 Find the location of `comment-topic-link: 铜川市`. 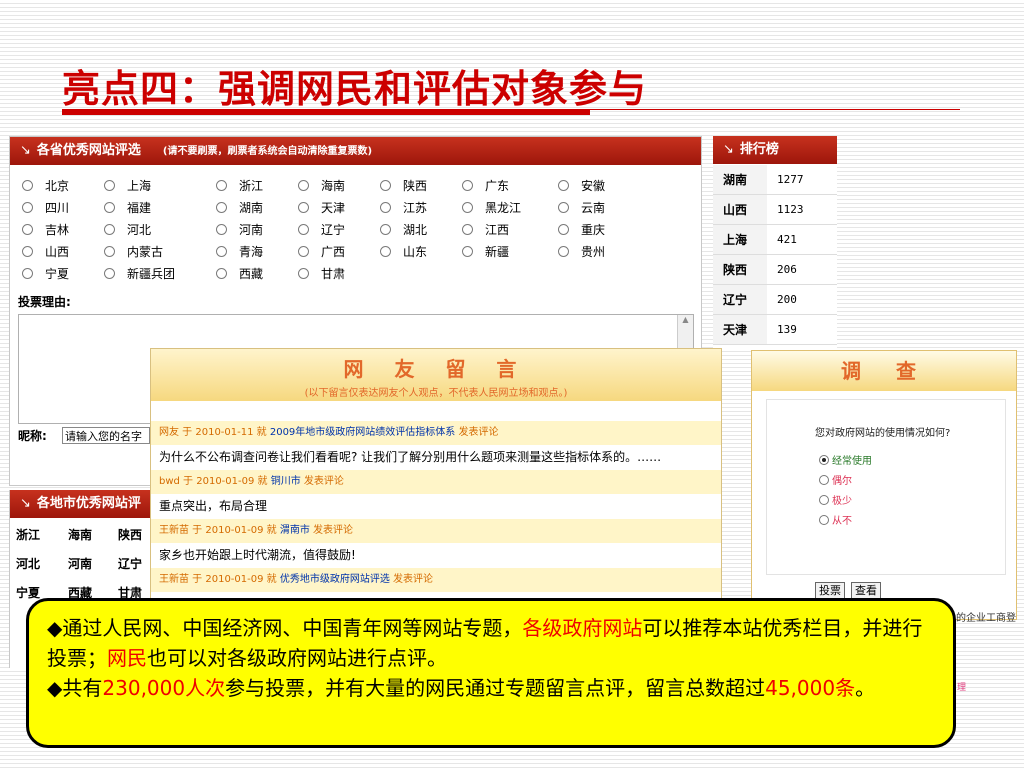

comment-topic-link: 铜川市 is located at coordinates (286, 481).